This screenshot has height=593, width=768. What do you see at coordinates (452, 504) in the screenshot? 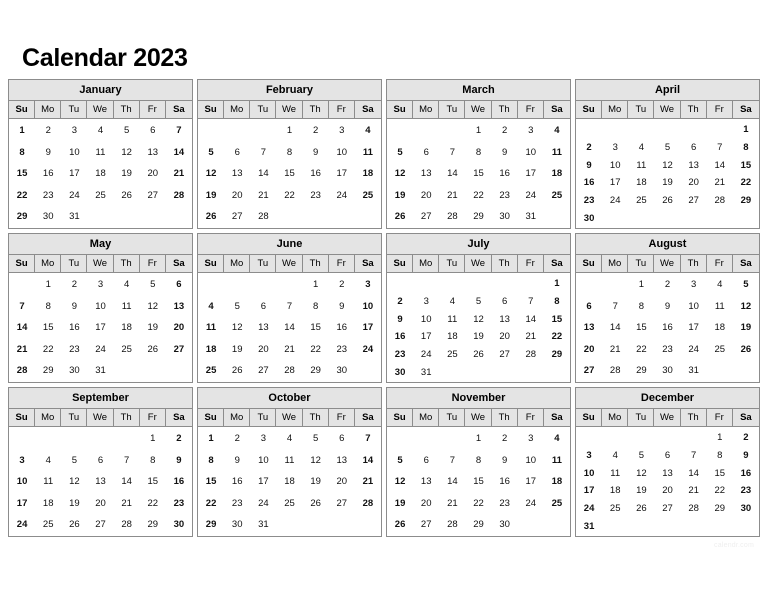
I see `day-cell: 21` at bounding box center [452, 504].